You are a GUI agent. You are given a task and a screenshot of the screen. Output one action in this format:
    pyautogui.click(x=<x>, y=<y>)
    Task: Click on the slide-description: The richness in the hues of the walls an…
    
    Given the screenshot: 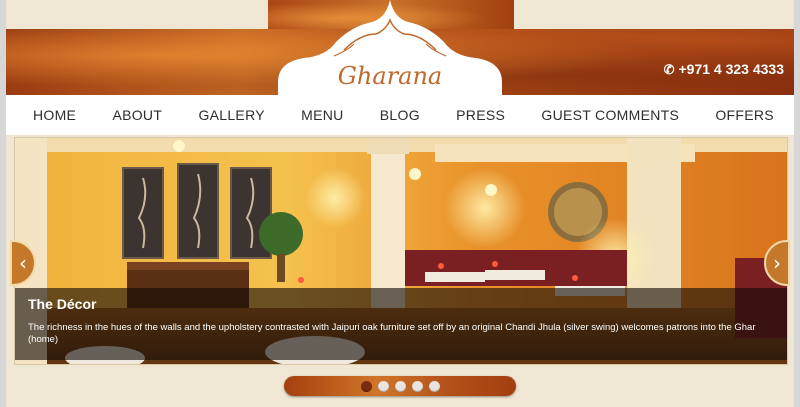 What is the action you would take?
    pyautogui.click(x=392, y=333)
    